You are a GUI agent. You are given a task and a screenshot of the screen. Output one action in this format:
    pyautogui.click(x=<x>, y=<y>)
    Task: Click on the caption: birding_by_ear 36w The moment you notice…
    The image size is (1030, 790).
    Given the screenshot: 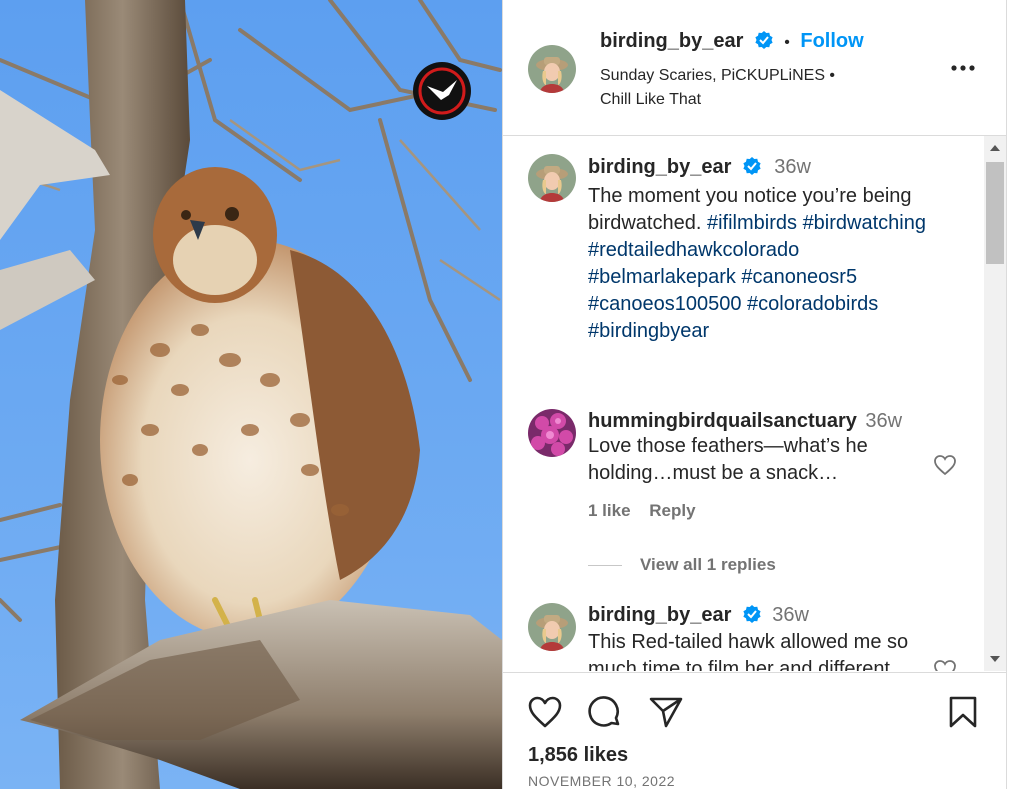 What is the action you would take?
    pyautogui.click(x=778, y=250)
    